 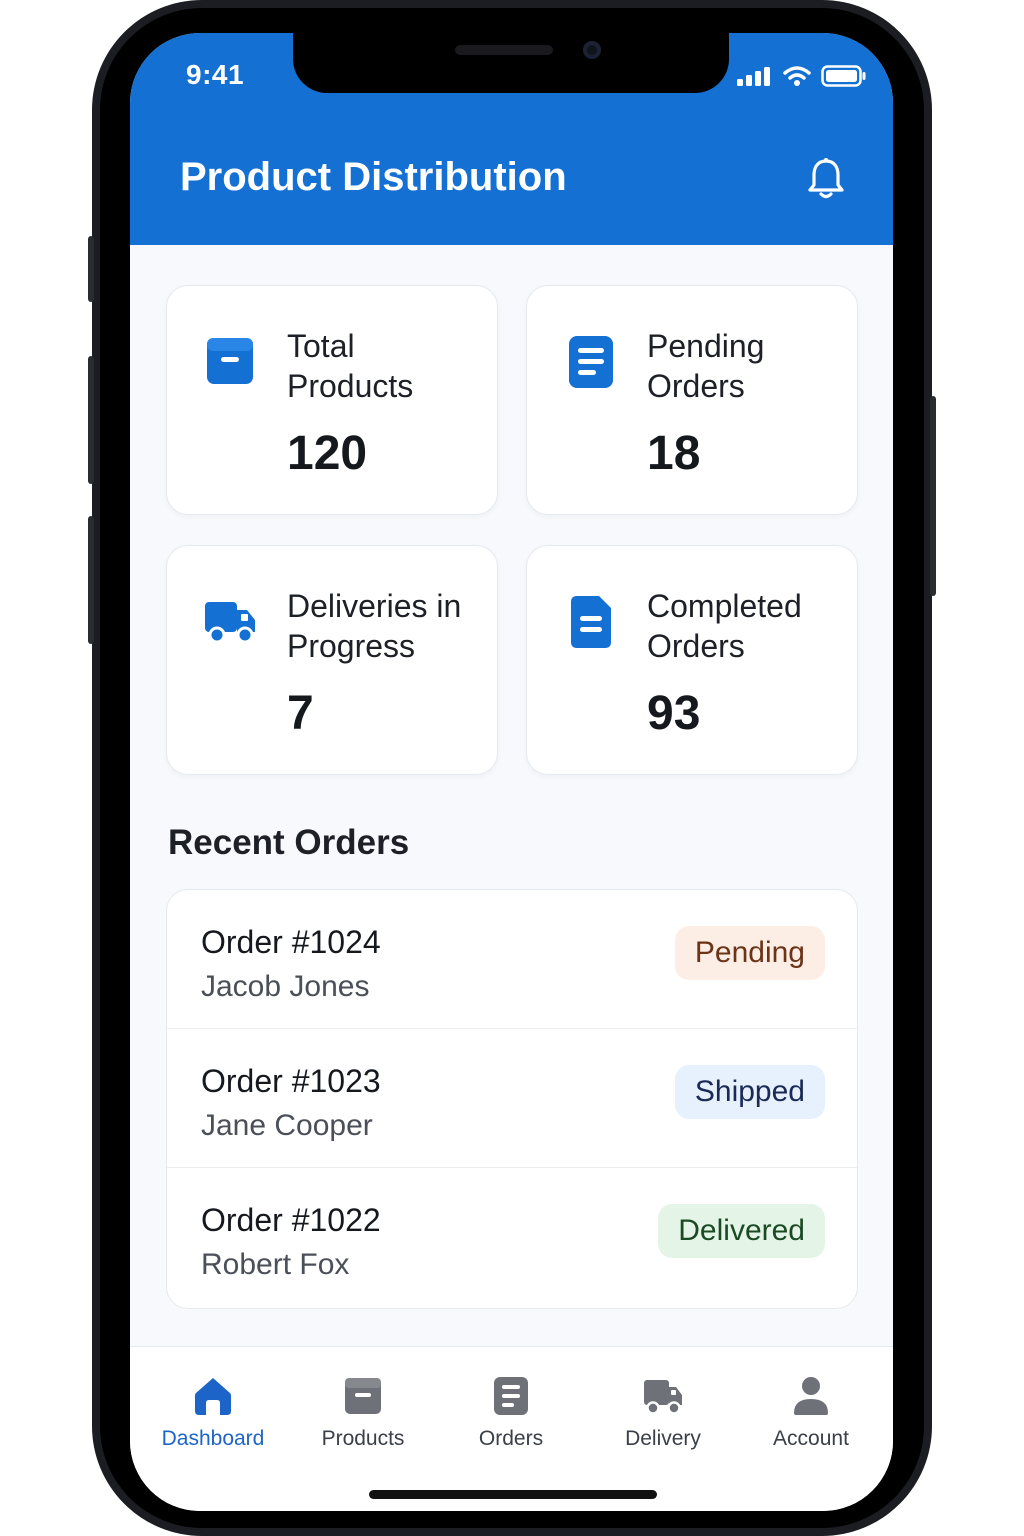 What do you see at coordinates (511, 1438) in the screenshot?
I see `tab-label: Orders` at bounding box center [511, 1438].